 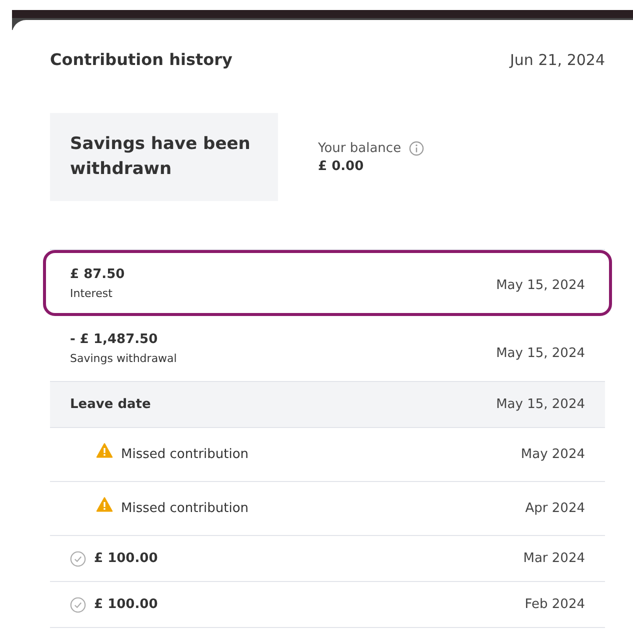 What do you see at coordinates (92, 293) in the screenshot?
I see `description-text: Interest` at bounding box center [92, 293].